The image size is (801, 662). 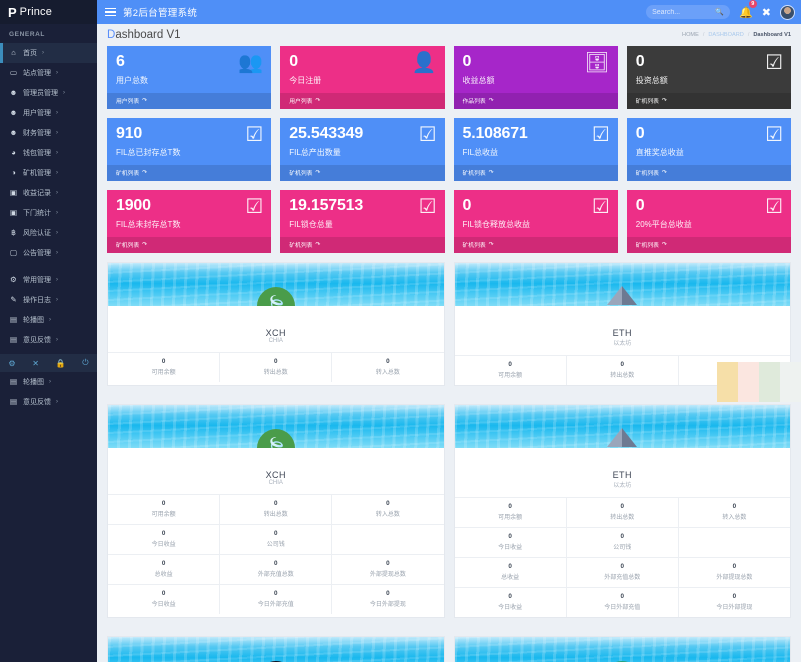 I want to click on sidebar-item-items22: ▤ 轮播图 ›, so click(x=48, y=320).